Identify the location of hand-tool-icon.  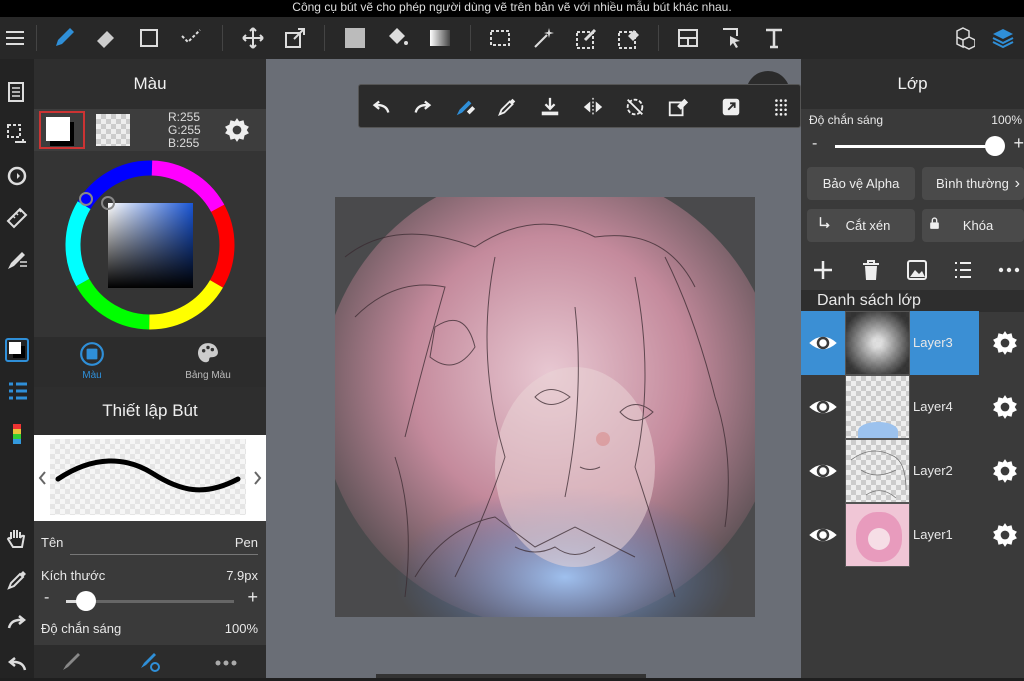
(17, 538).